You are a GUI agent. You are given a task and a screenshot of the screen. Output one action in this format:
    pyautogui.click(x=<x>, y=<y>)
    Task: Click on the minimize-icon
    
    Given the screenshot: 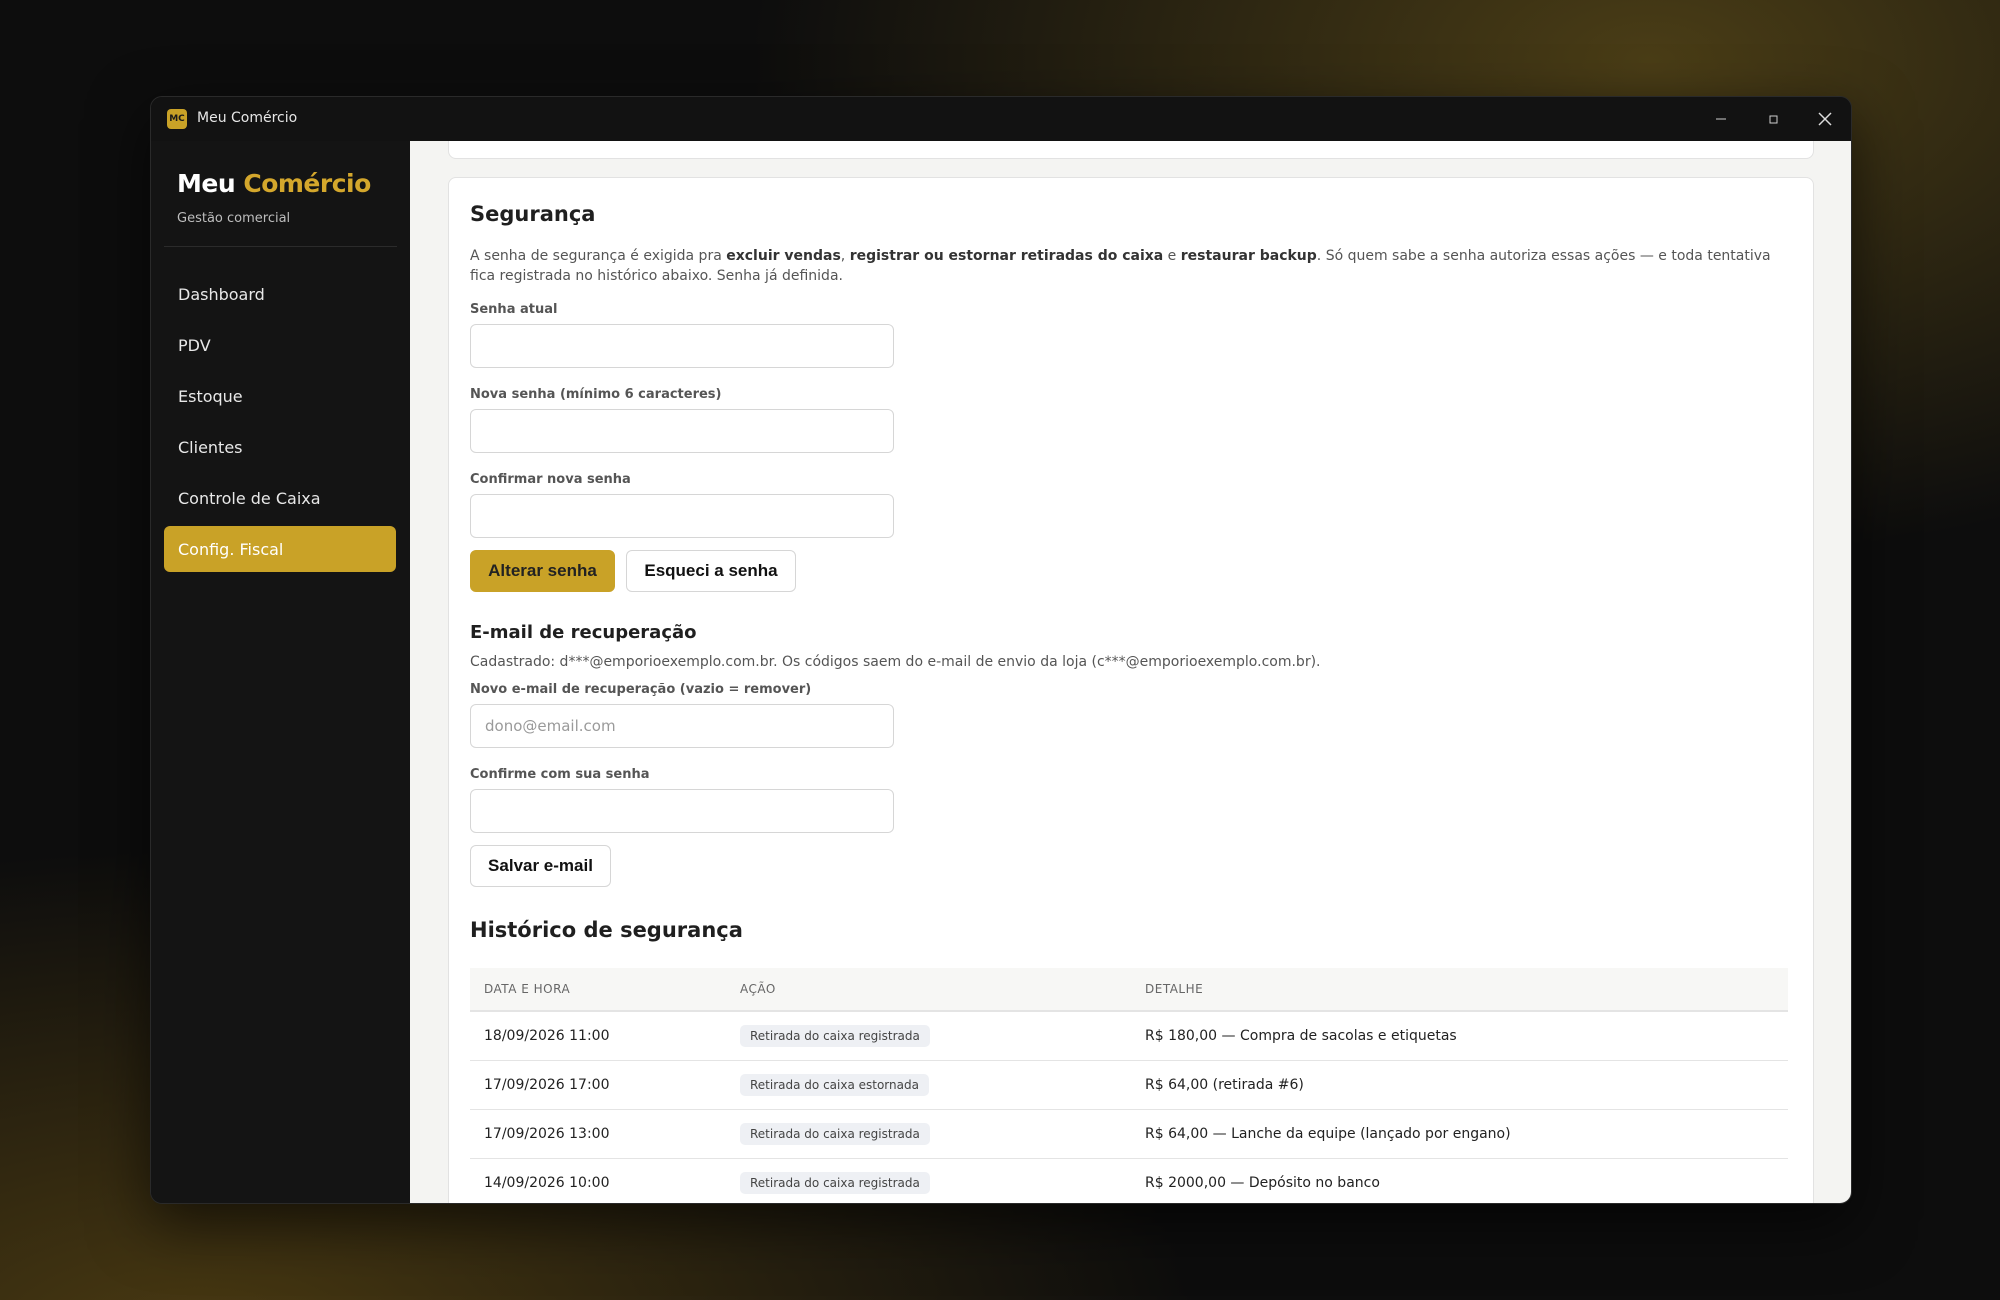 What is the action you would take?
    pyautogui.click(x=1721, y=119)
    